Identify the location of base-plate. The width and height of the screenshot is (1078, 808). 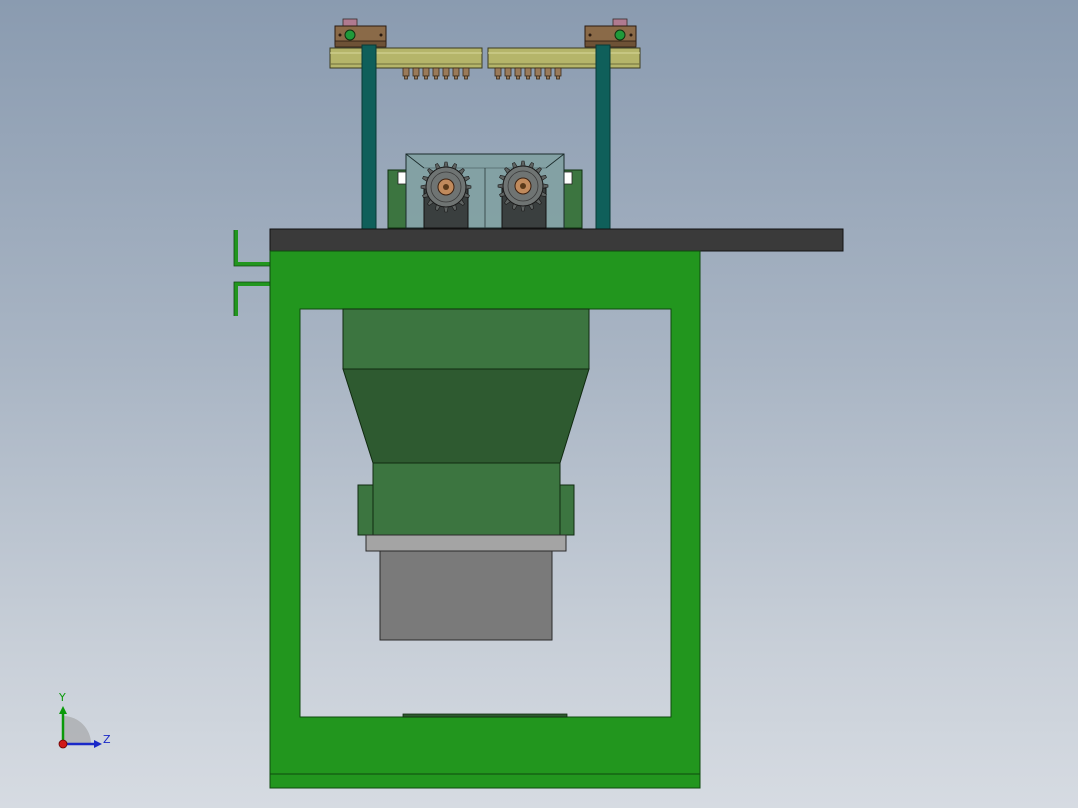
(485, 715).